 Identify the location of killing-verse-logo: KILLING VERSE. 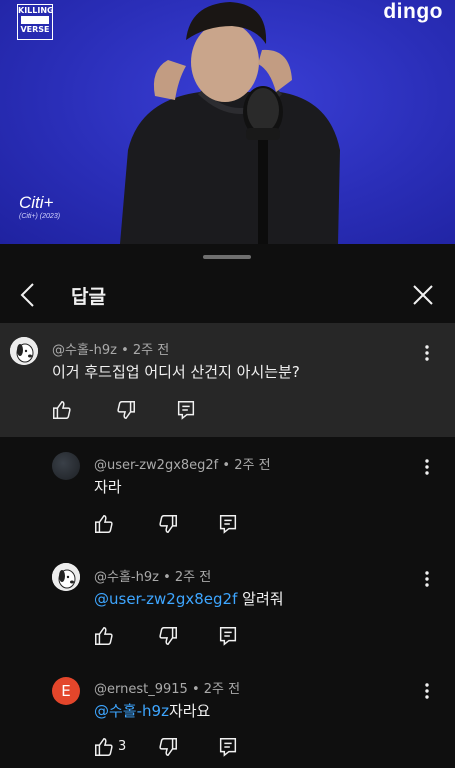
(35, 22).